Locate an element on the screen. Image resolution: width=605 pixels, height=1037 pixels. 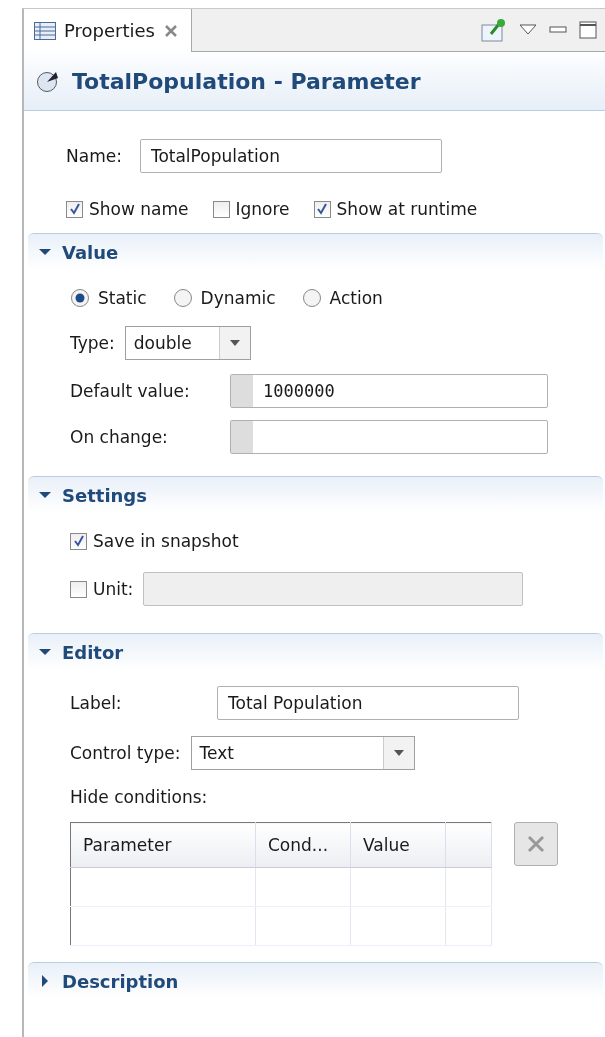
dropdown: Text is located at coordinates (302, 753).